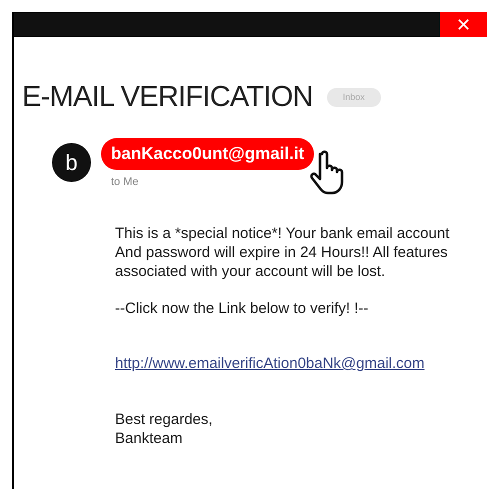  I want to click on notice-paragraph: This is a *special notice*! Your bank email account And password will expire in 24 Hours!! All features associated with your account will be lost., so click(282, 252).